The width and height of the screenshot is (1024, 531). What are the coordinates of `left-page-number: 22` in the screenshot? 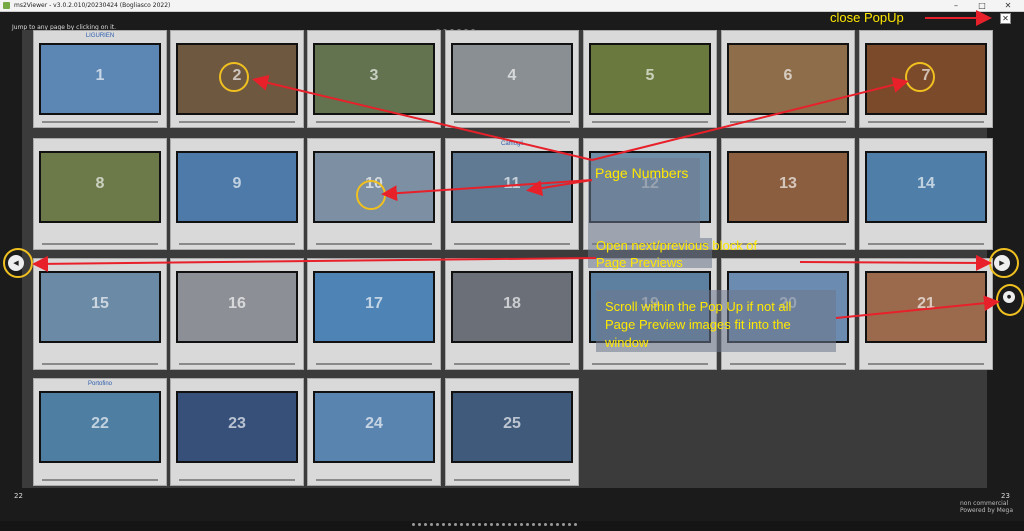 It's located at (18, 496).